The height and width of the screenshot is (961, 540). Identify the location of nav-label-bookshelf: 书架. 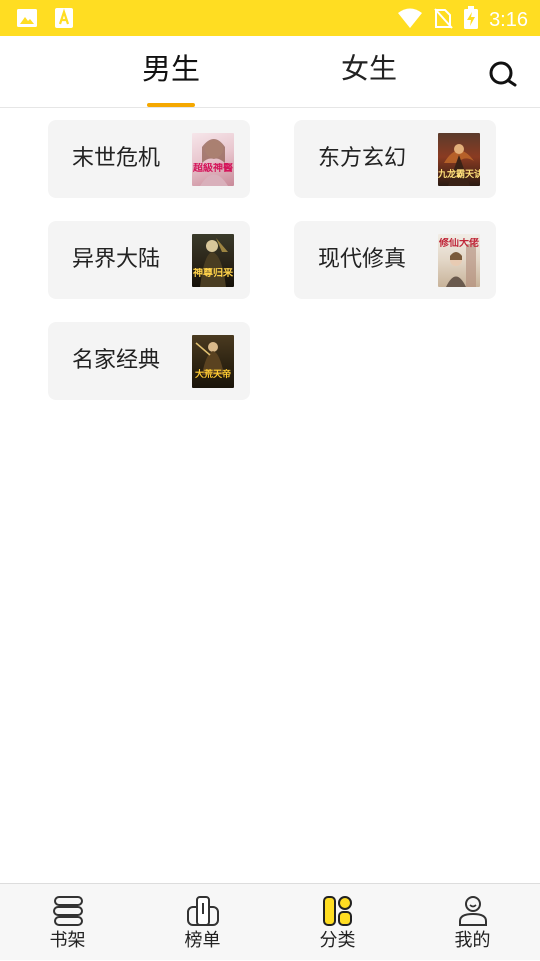
(67, 940).